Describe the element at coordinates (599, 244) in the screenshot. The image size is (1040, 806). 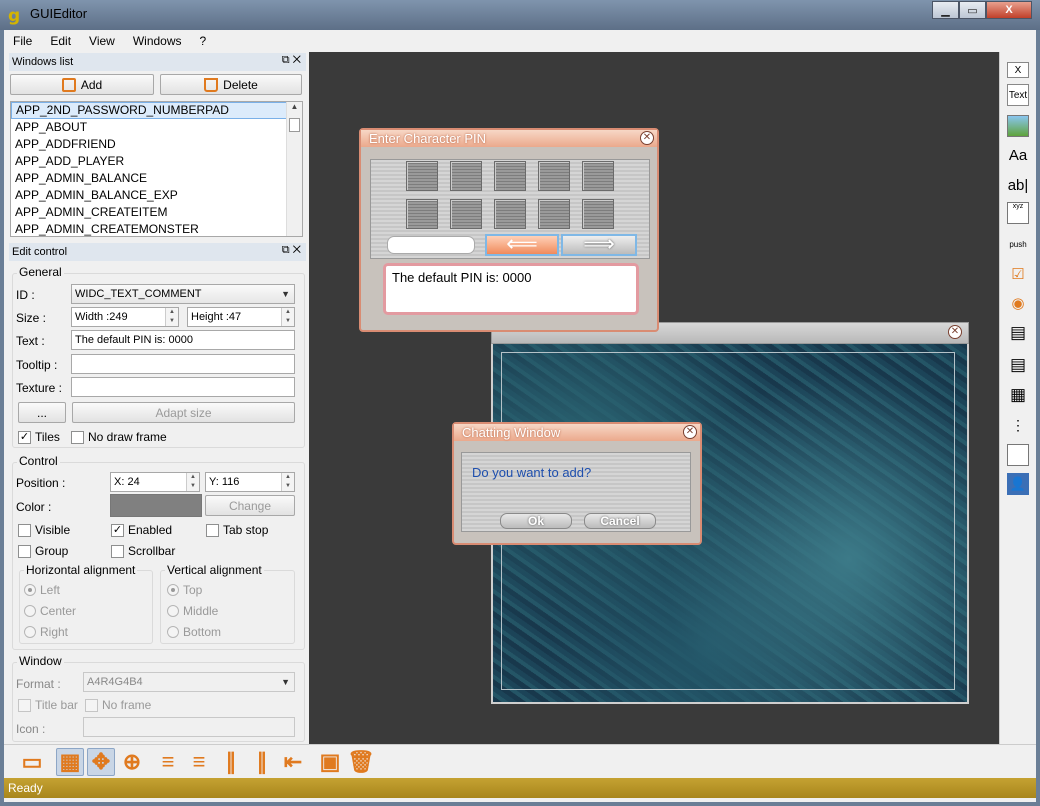
I see `right-arrow-icon: ⟹` at that location.